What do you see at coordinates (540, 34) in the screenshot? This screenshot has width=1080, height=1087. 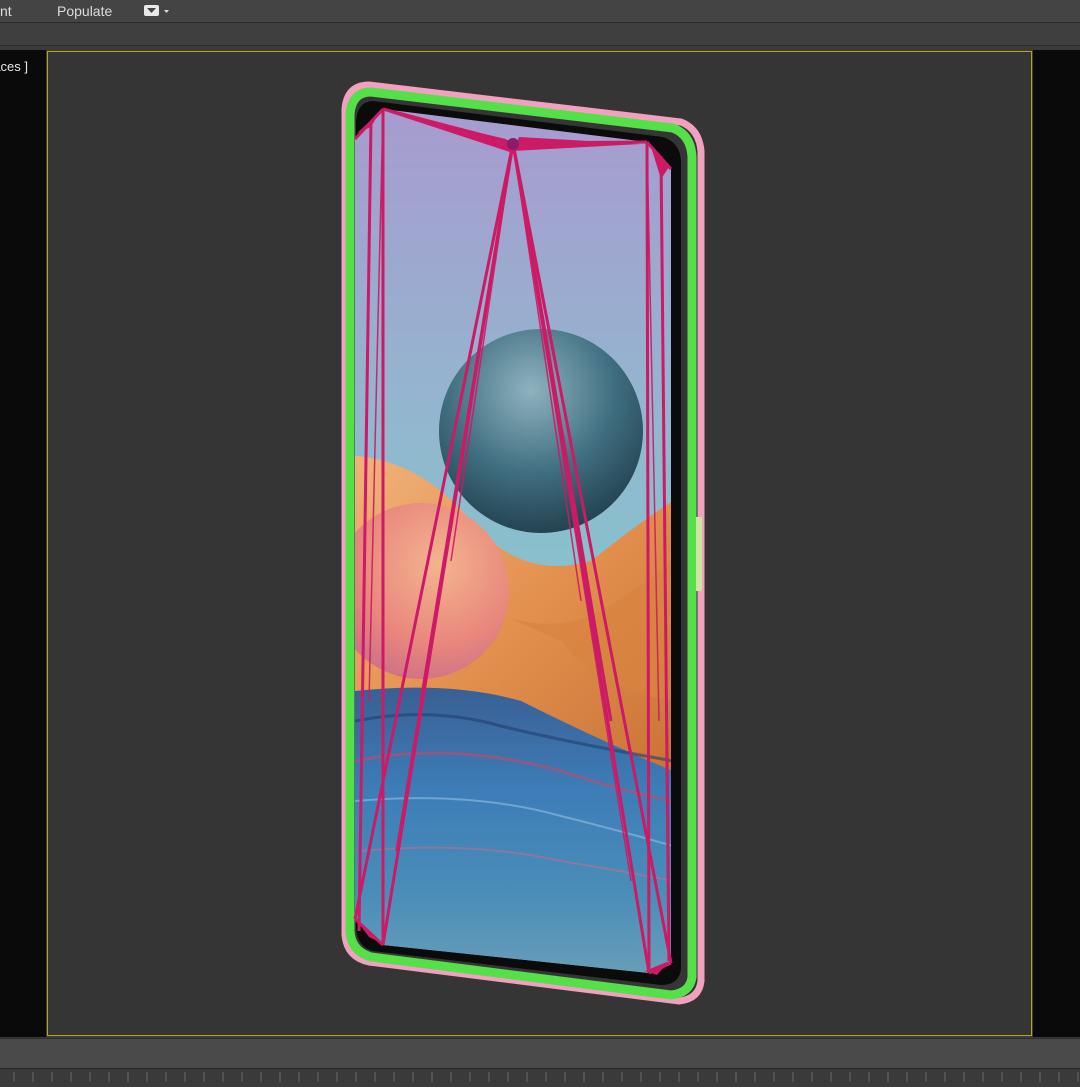 I see `toolbar-strip` at bounding box center [540, 34].